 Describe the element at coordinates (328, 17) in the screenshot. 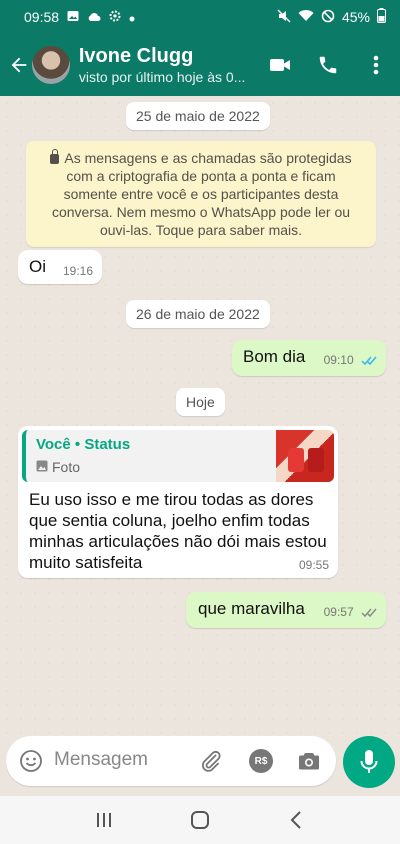

I see `do-not-disturb-icon` at that location.